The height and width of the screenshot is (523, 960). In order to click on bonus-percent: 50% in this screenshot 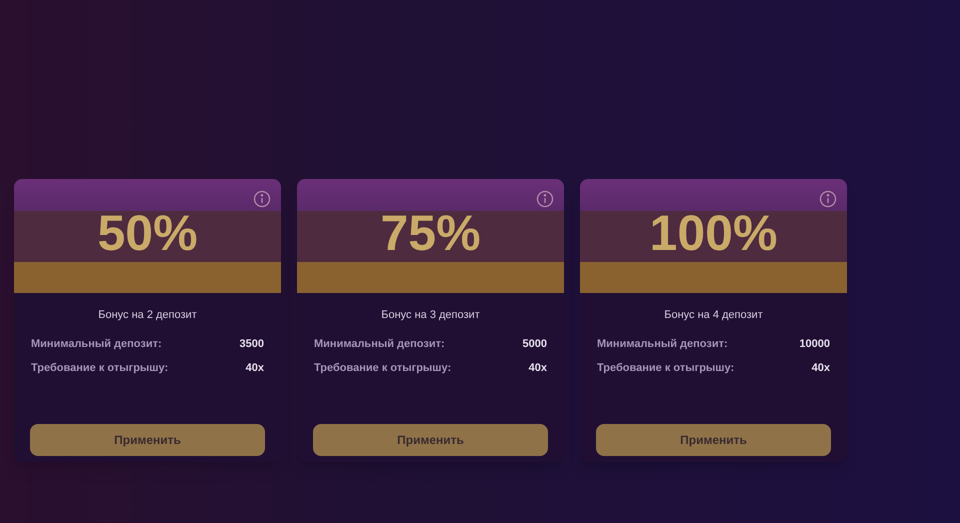, I will do `click(147, 233)`.